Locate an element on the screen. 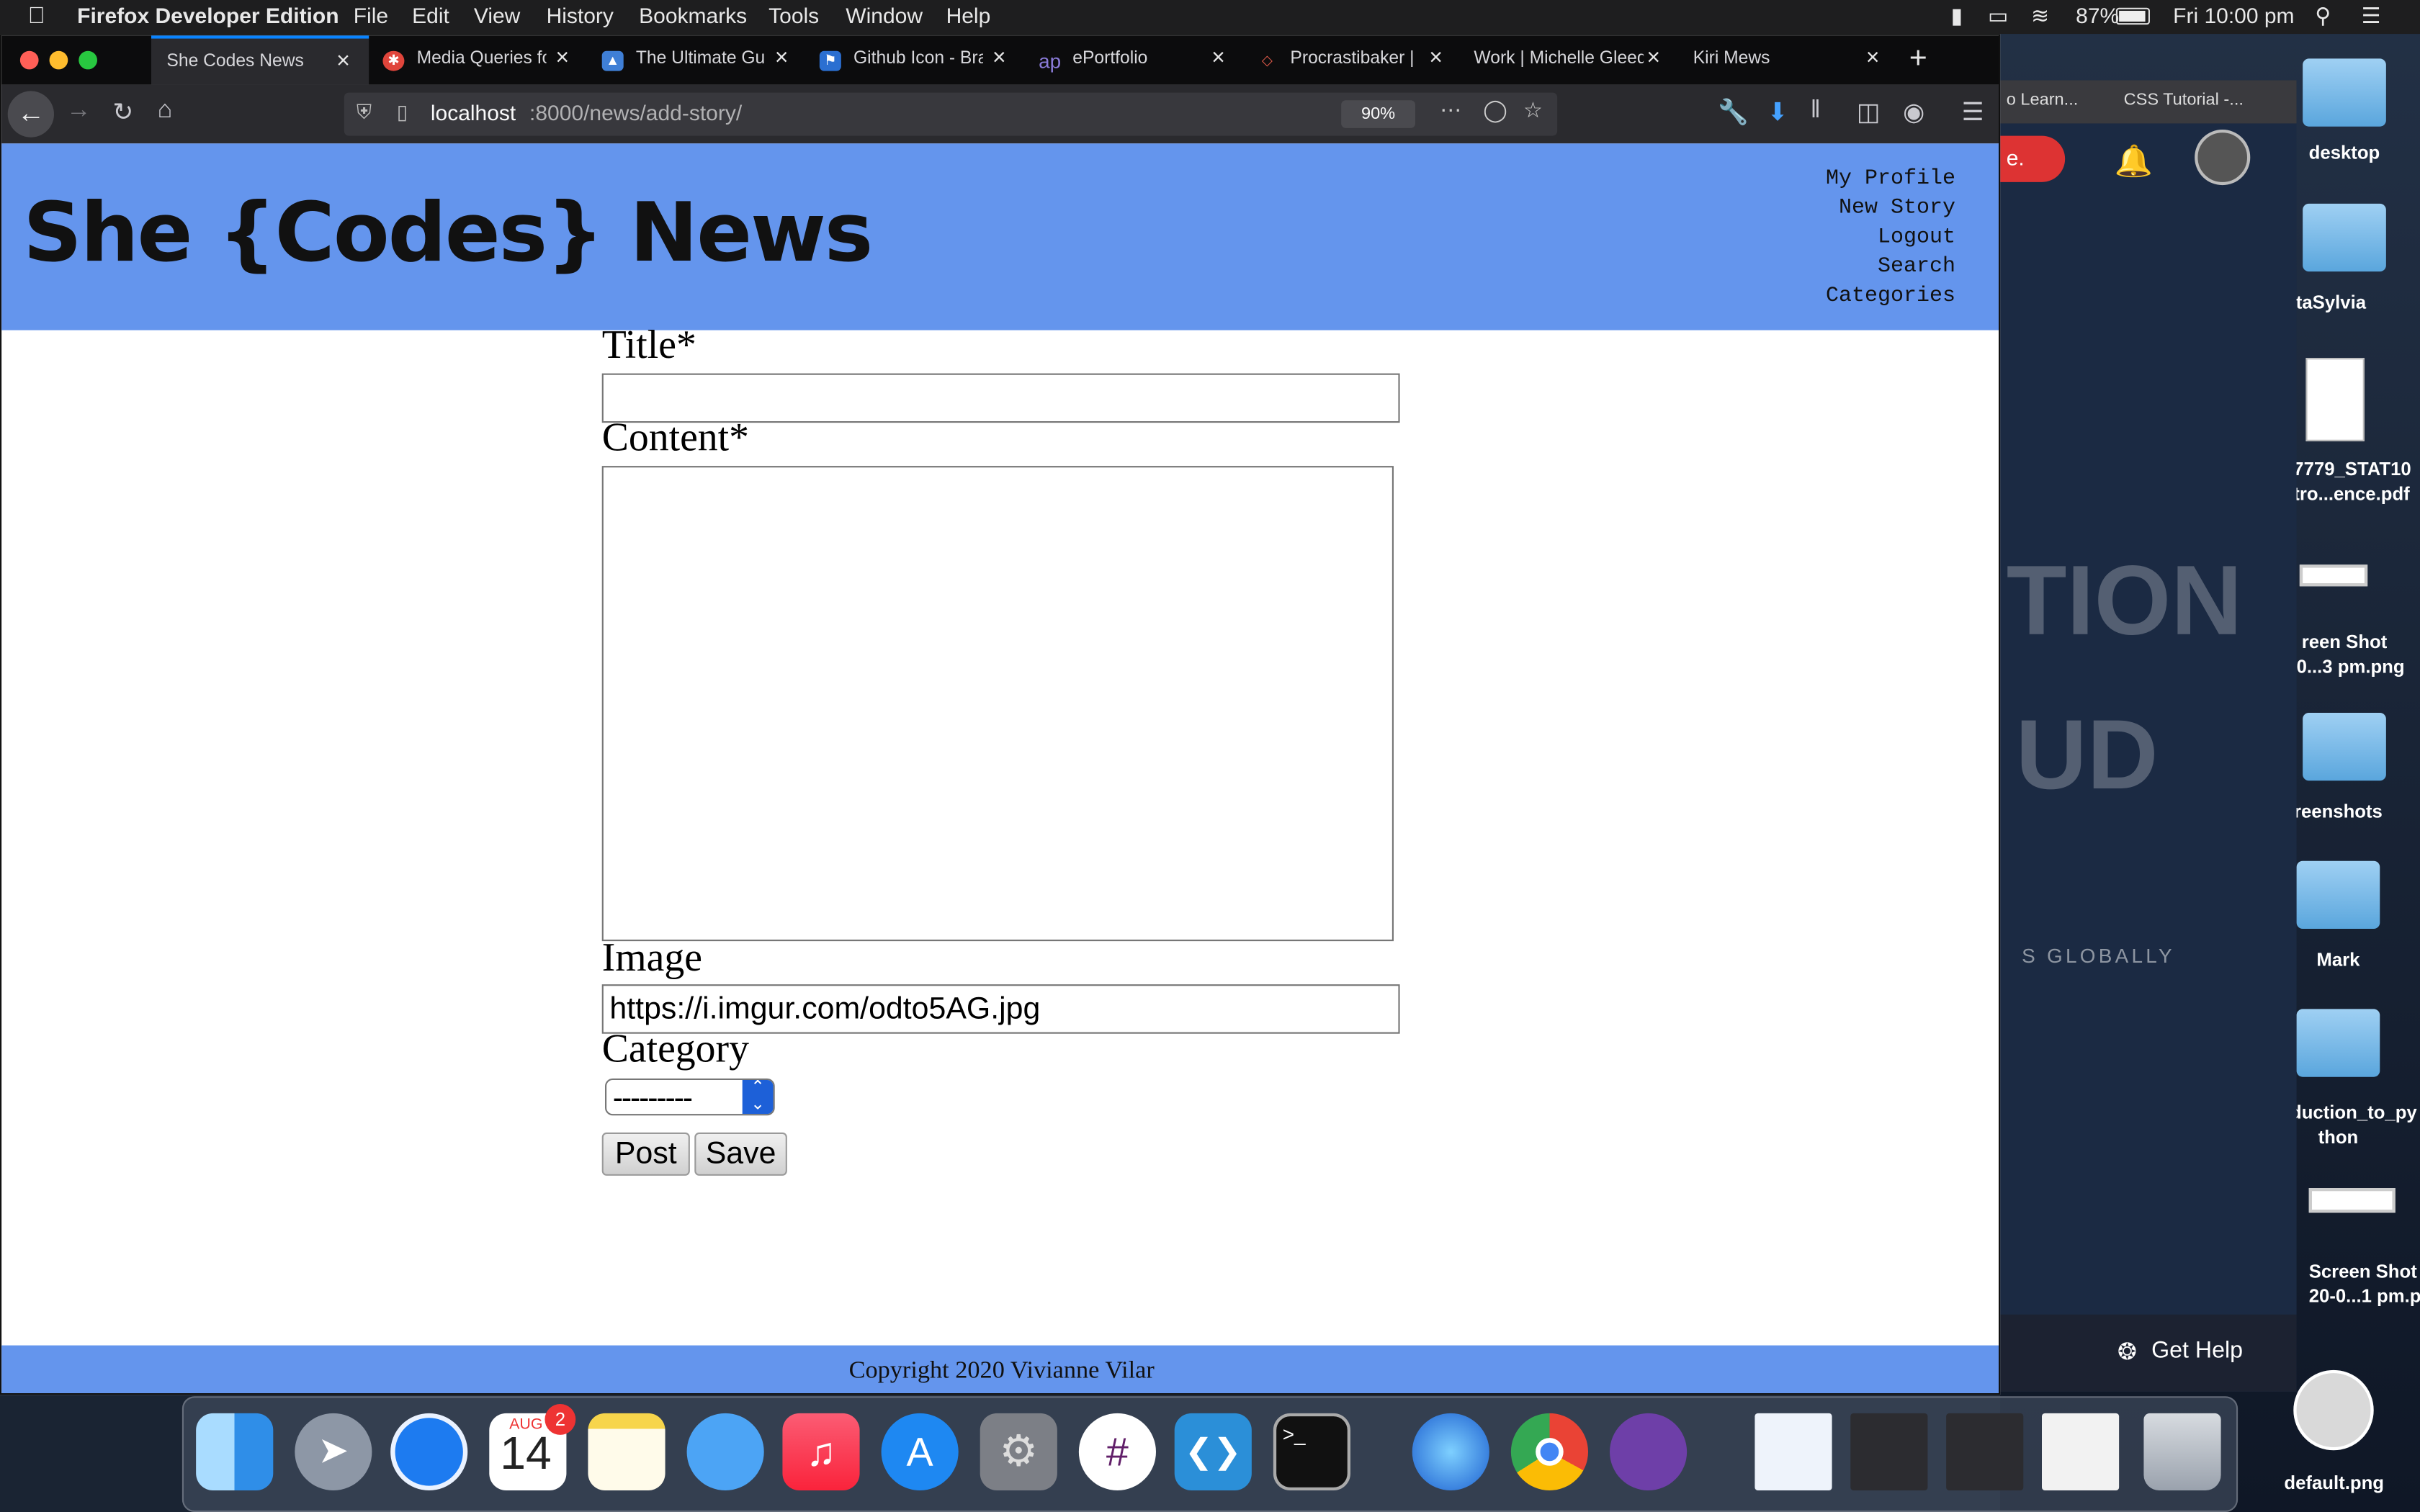 The width and height of the screenshot is (2420, 1512). get-help-button: Get Help is located at coordinates (2197, 1351).